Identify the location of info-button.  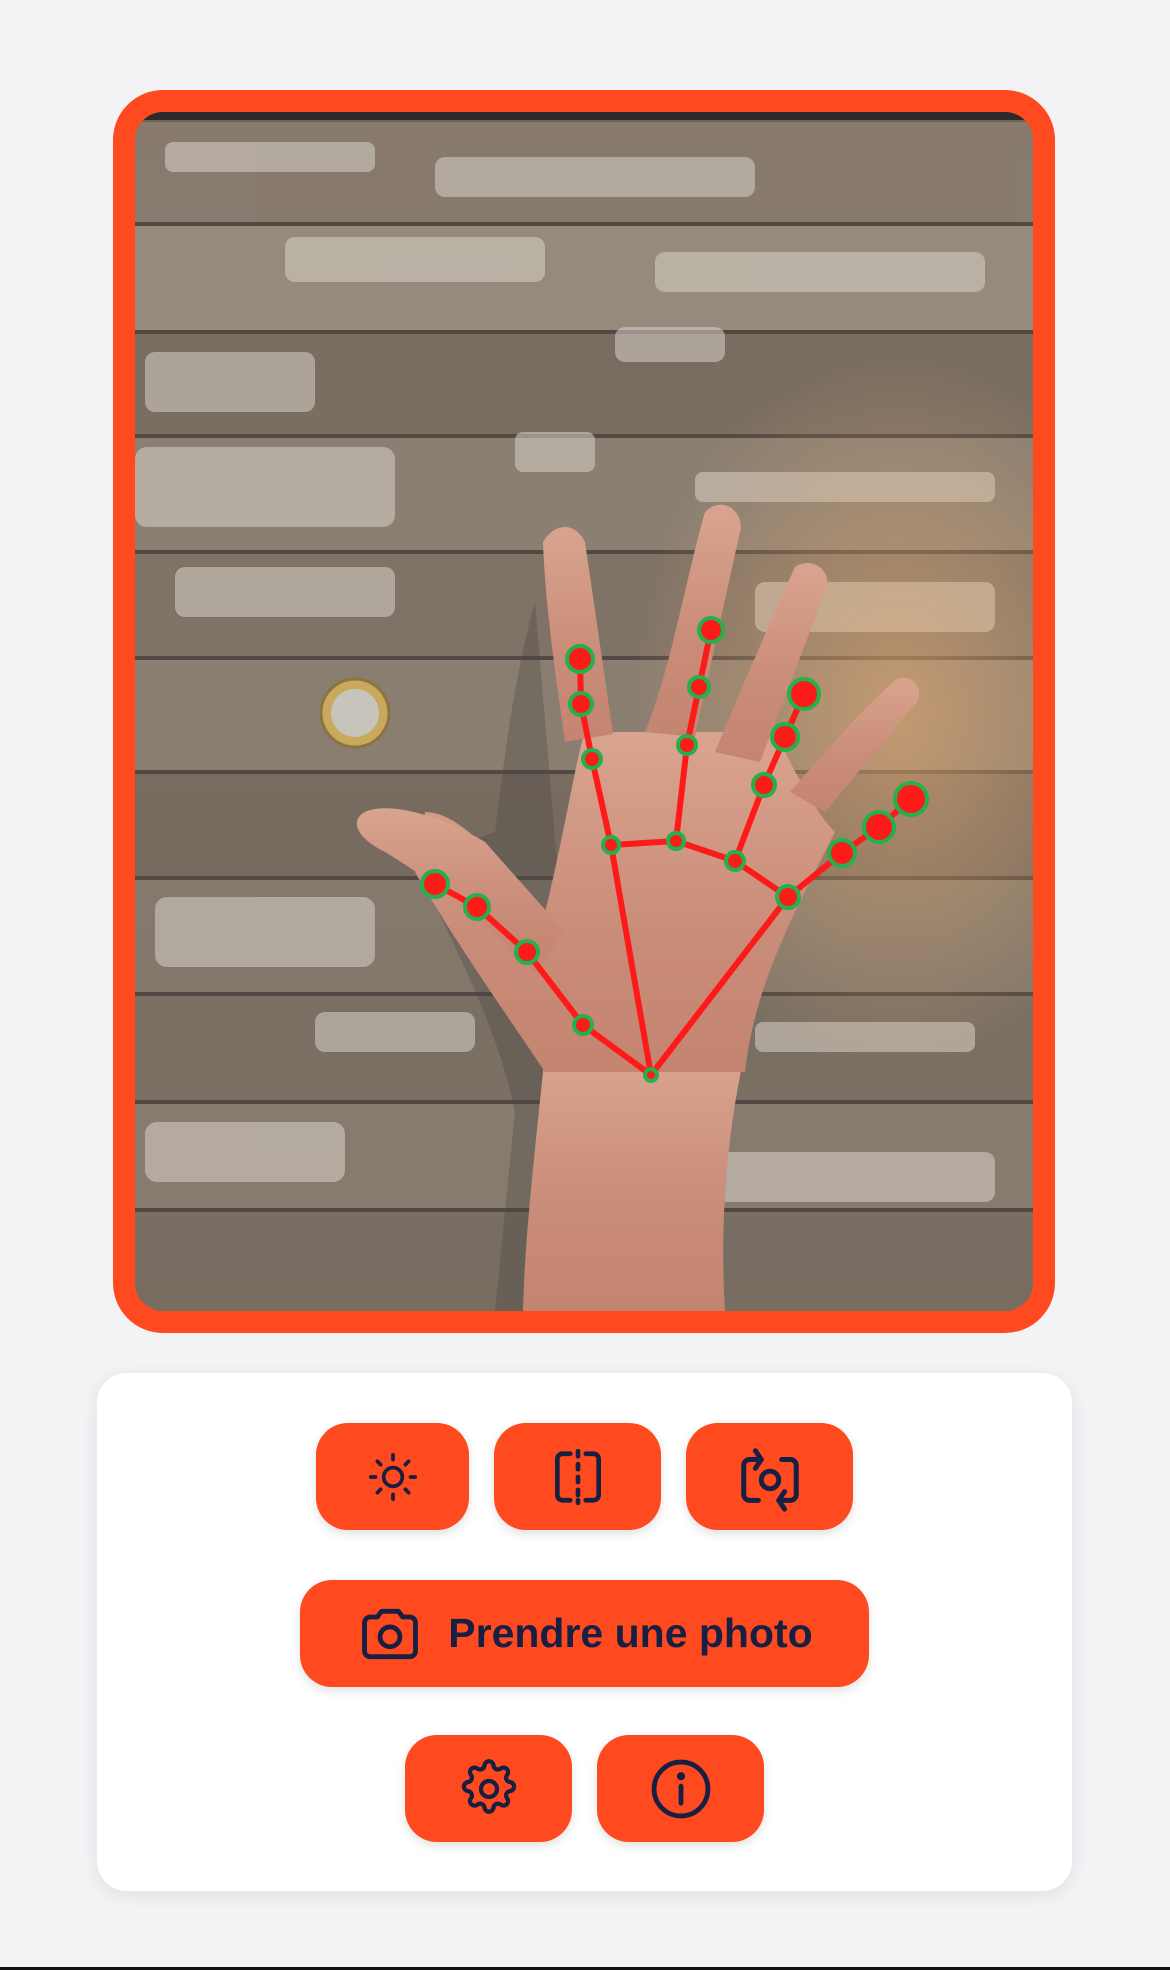
(680, 1788).